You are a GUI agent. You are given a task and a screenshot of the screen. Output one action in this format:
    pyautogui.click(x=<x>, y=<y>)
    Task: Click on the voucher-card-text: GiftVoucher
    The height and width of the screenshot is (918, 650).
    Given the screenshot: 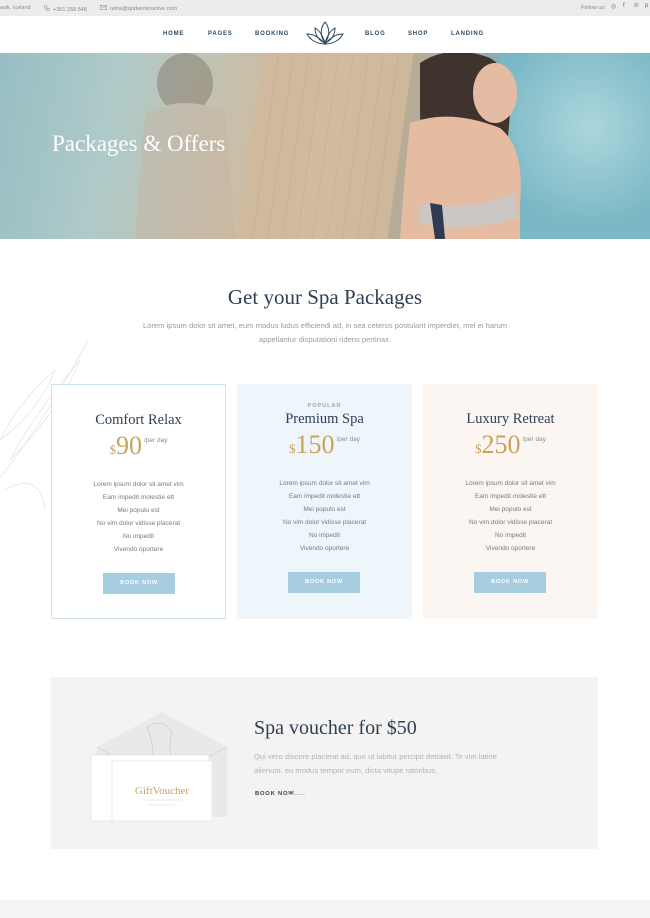 What is the action you would take?
    pyautogui.click(x=162, y=791)
    